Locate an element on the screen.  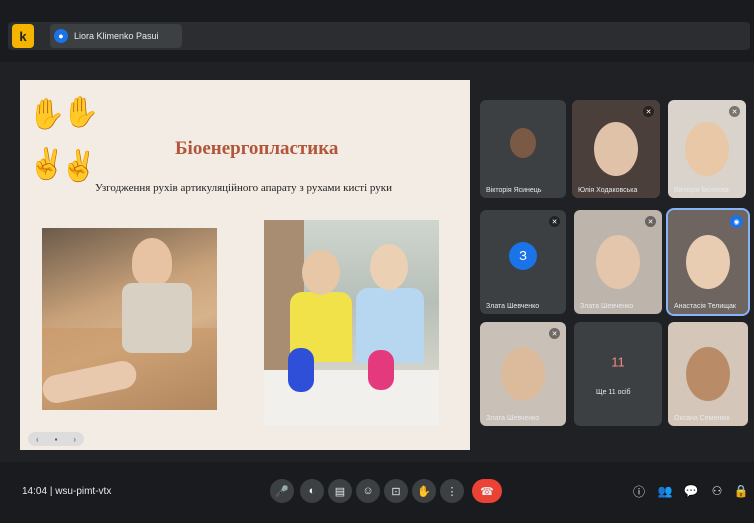
photo-children-table is located at coordinates (129, 319).